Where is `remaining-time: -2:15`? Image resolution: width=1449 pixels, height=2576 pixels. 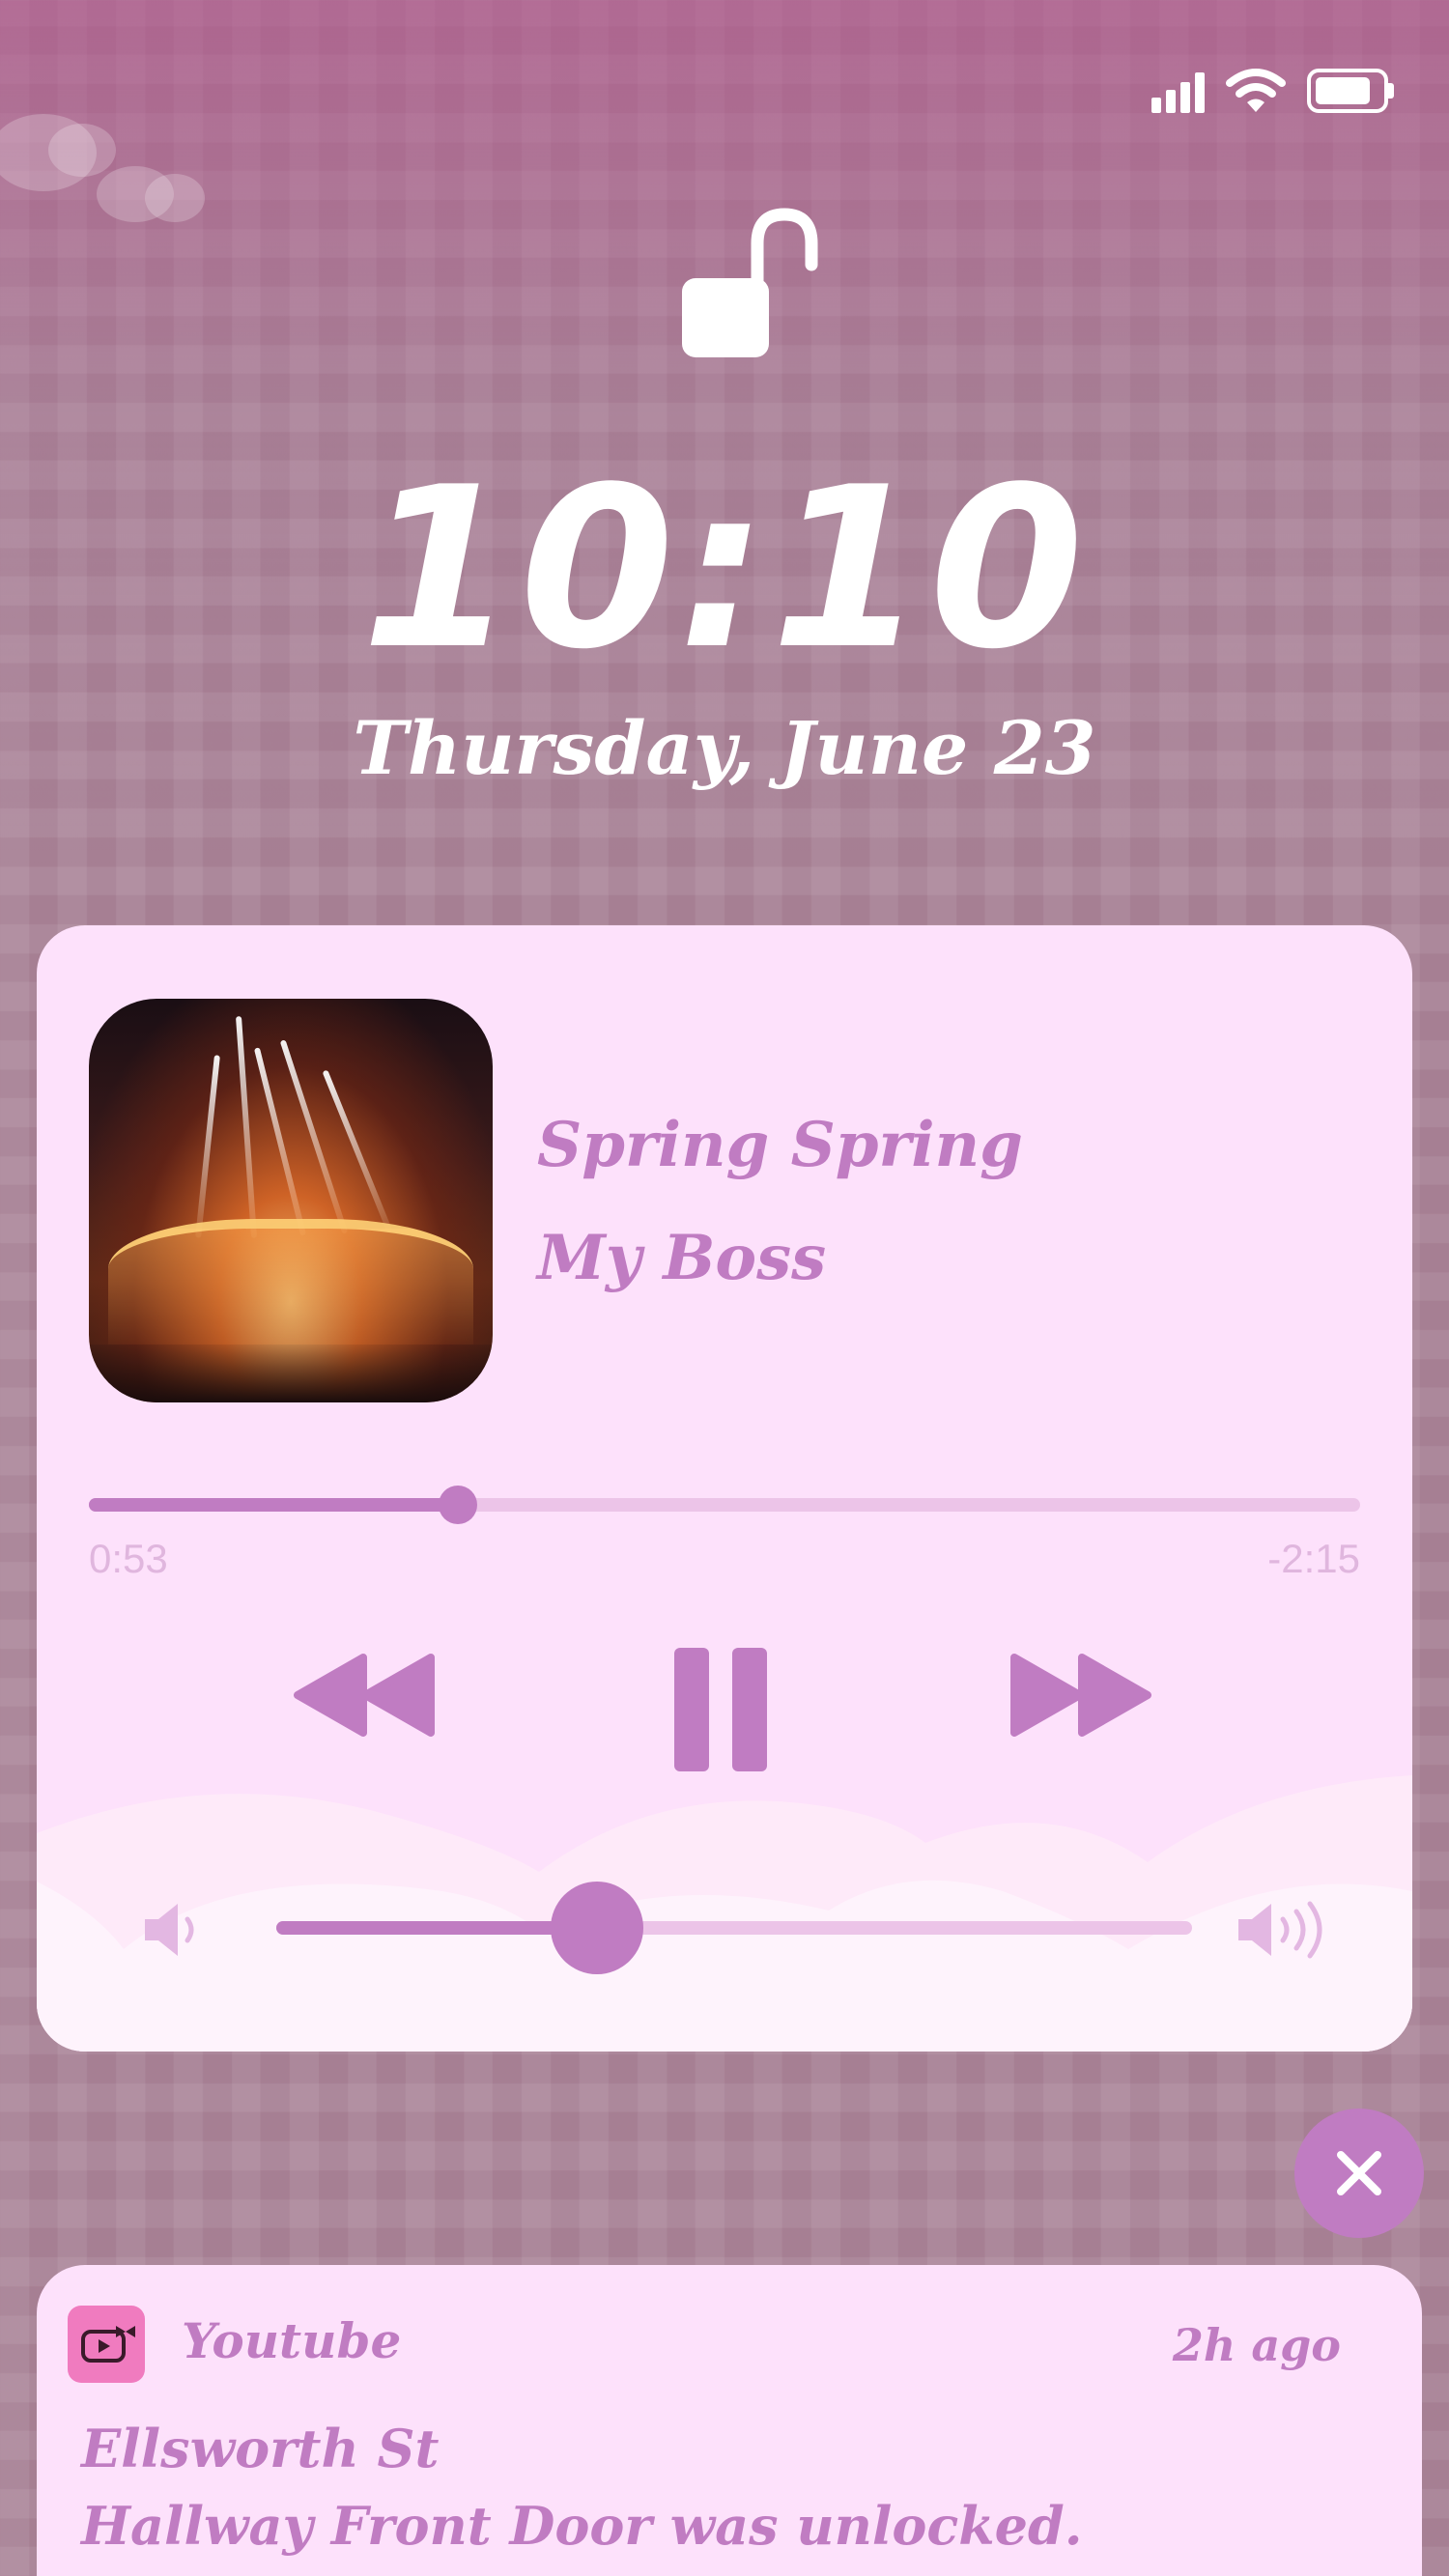 remaining-time: -2:15 is located at coordinates (1313, 1558).